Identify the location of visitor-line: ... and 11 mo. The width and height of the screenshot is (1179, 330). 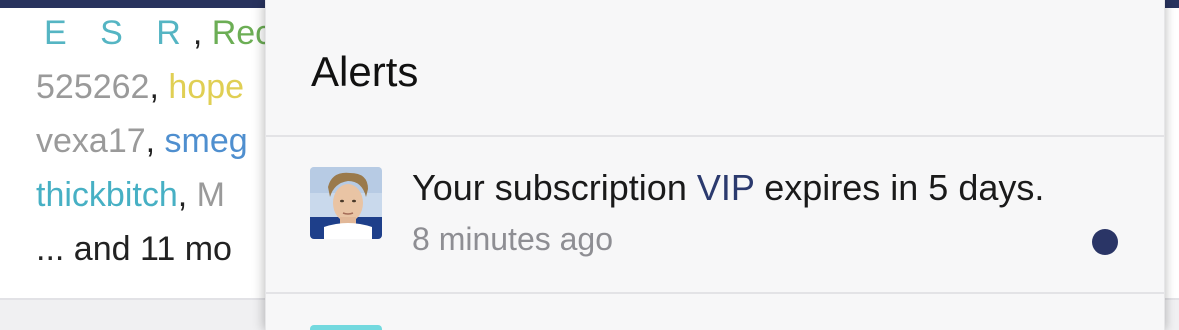
(162, 249).